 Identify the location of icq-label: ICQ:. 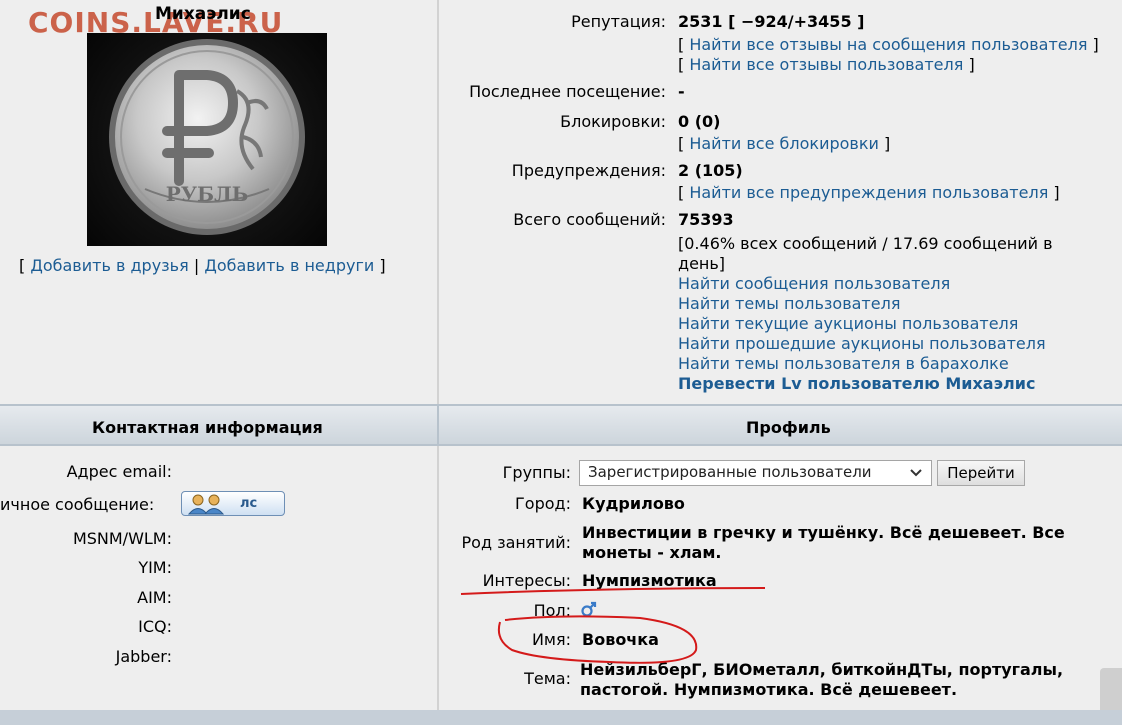
(155, 626).